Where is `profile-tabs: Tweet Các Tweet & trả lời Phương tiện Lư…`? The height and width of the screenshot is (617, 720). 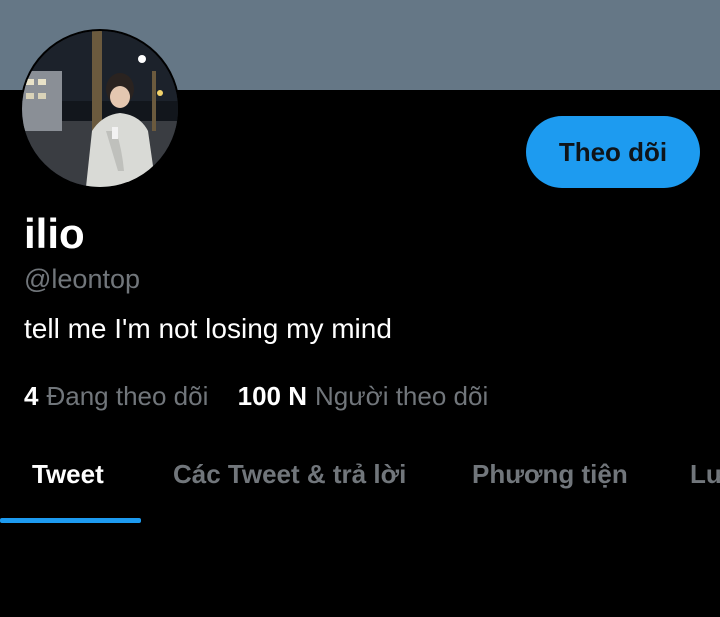 profile-tabs: Tweet Các Tweet & trả lời Phương tiện Lư… is located at coordinates (360, 482).